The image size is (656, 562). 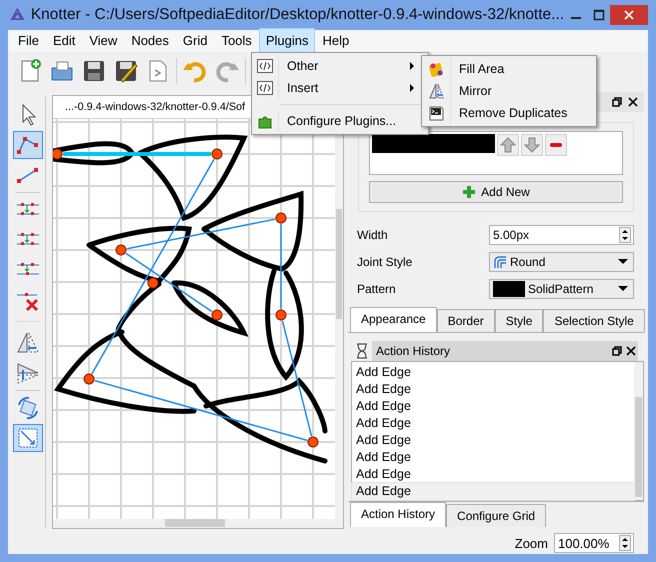 I want to click on tab: Appearance, so click(x=393, y=319).